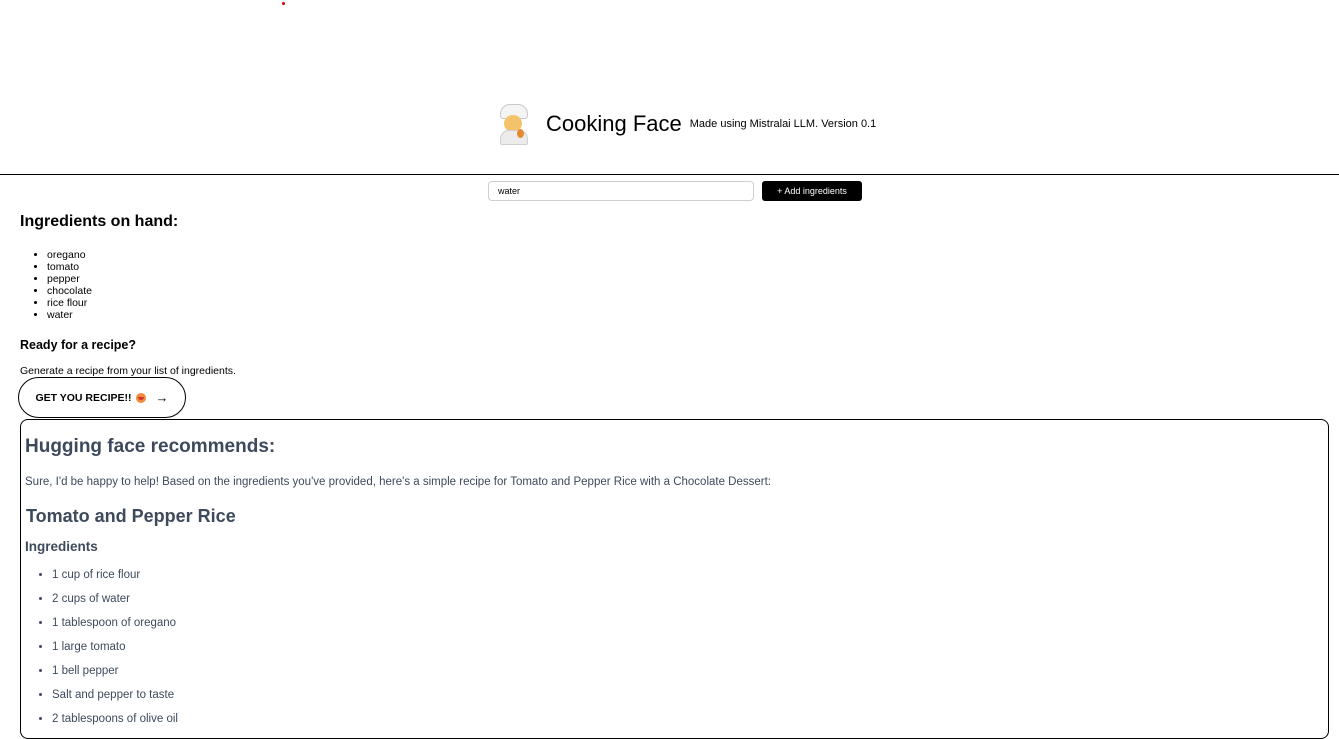 The image size is (1339, 739). What do you see at coordinates (140, 397) in the screenshot?
I see `face-savoring-food-icon` at bounding box center [140, 397].